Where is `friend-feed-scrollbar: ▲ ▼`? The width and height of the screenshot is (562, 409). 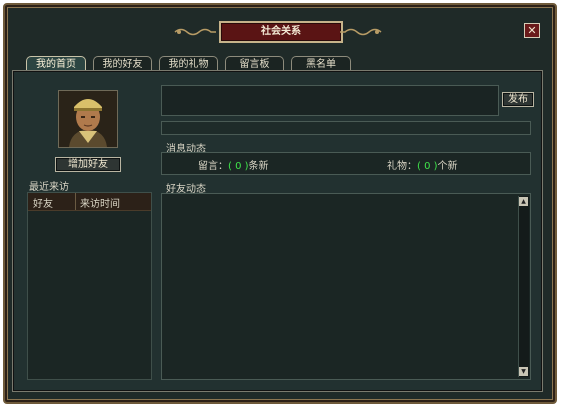
friend-feed-scrollbar: ▲ ▼ is located at coordinates (523, 286).